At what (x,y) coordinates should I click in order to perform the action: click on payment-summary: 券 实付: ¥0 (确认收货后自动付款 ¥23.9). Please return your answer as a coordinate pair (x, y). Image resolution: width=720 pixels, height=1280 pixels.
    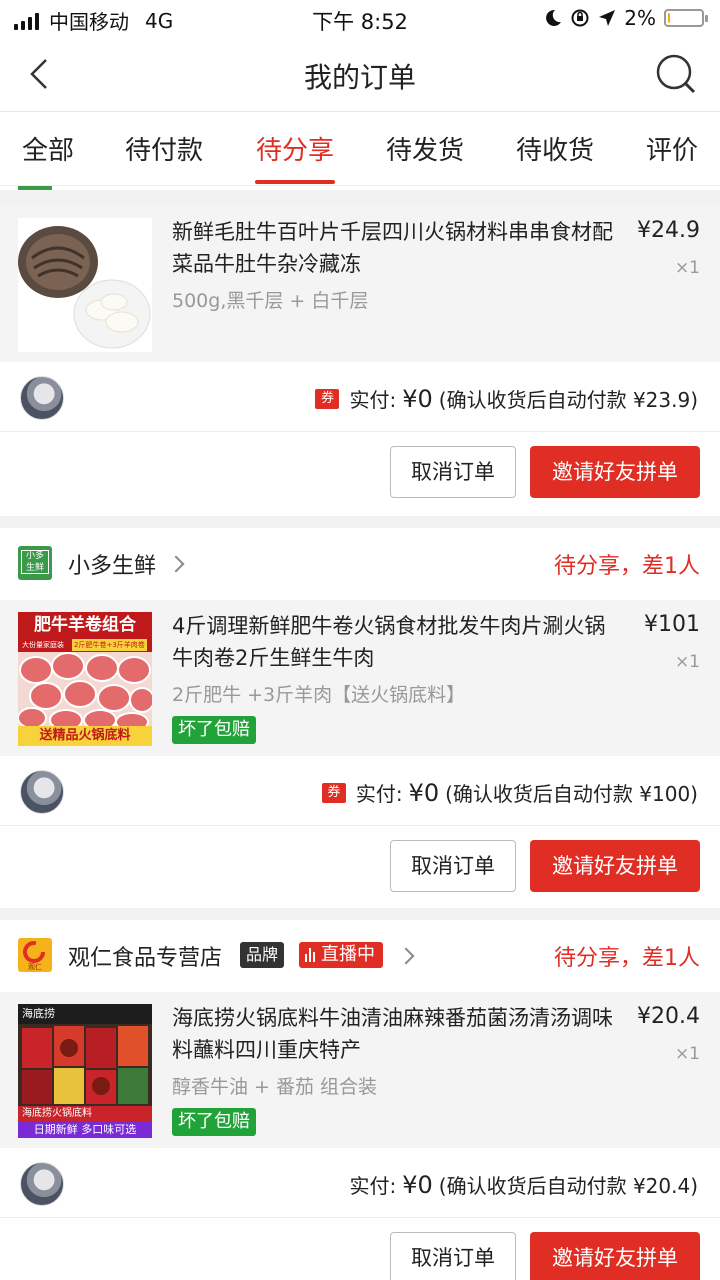
    Looking at the image, I should click on (506, 398).